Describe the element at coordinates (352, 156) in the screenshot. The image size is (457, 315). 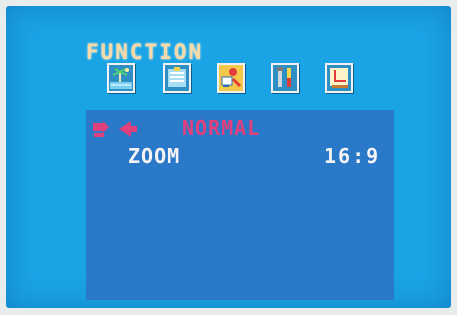
I see `zoom-value: 16:9` at that location.